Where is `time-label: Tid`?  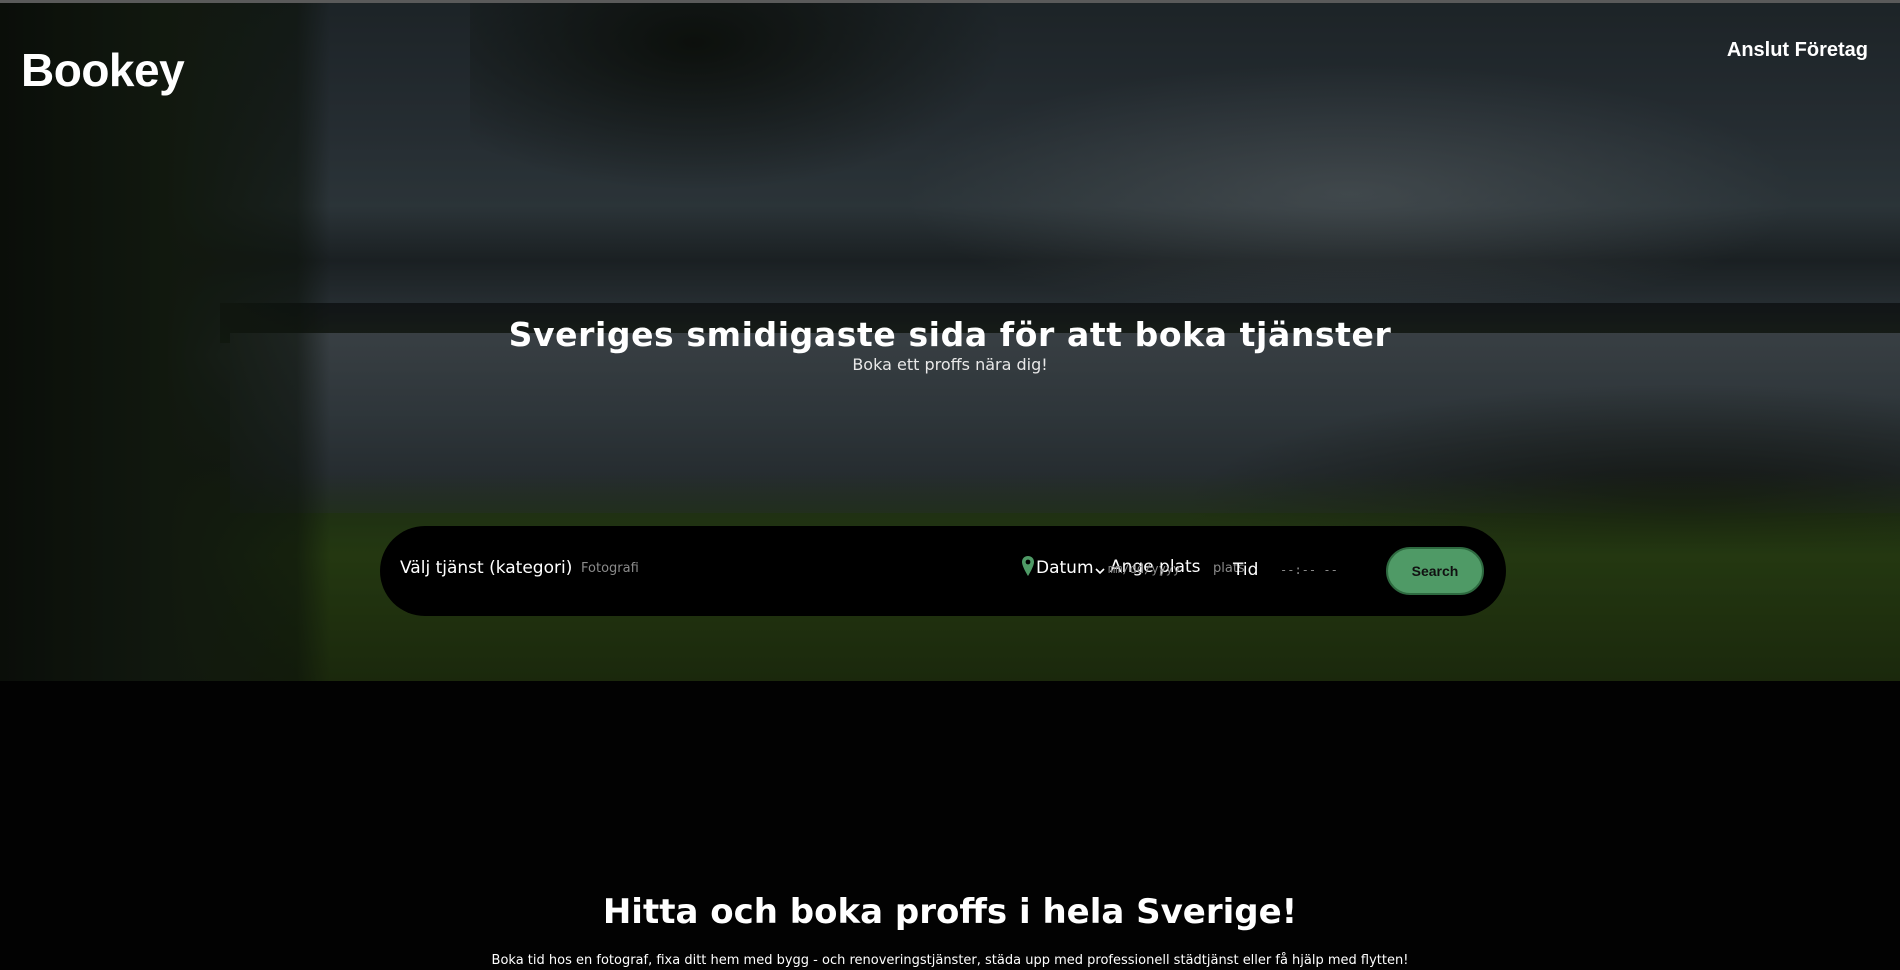 time-label: Tid is located at coordinates (1246, 570).